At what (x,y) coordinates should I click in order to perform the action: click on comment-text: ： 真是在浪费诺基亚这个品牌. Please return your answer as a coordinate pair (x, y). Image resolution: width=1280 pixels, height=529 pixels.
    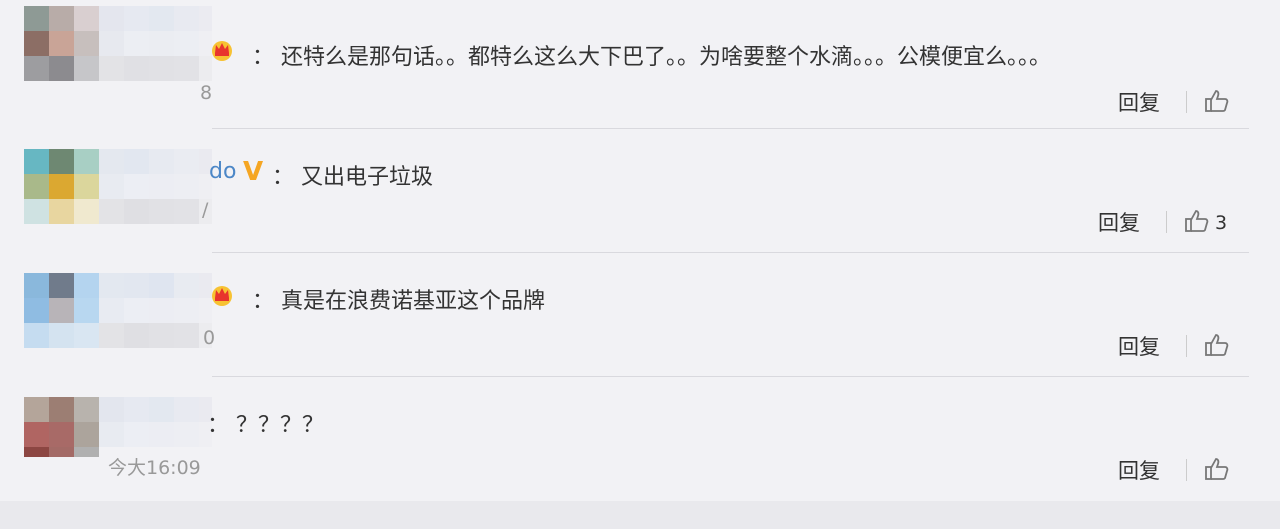
    Looking at the image, I should click on (399, 301).